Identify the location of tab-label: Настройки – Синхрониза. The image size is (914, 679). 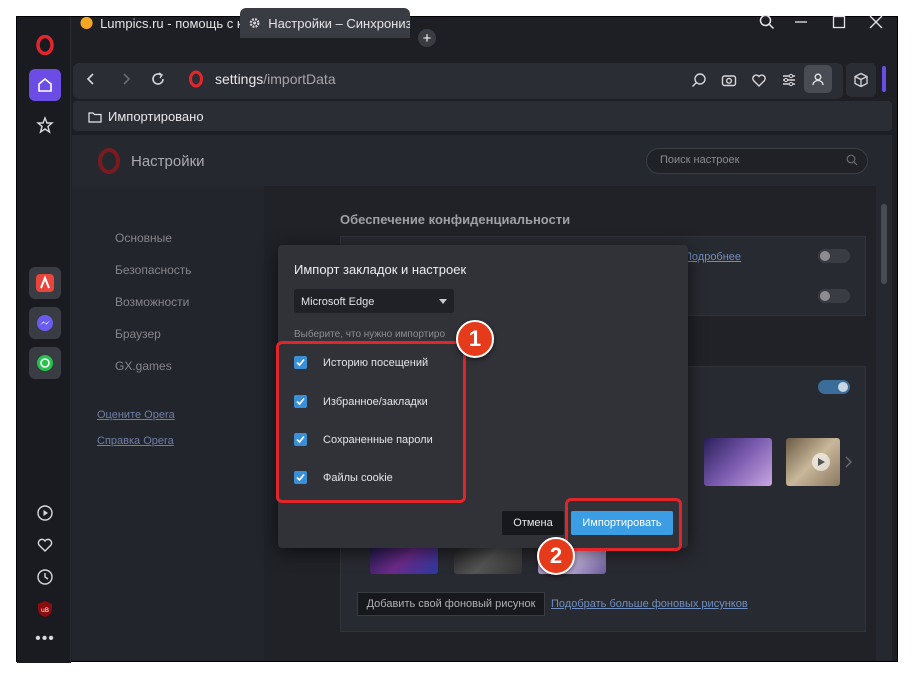
(339, 23).